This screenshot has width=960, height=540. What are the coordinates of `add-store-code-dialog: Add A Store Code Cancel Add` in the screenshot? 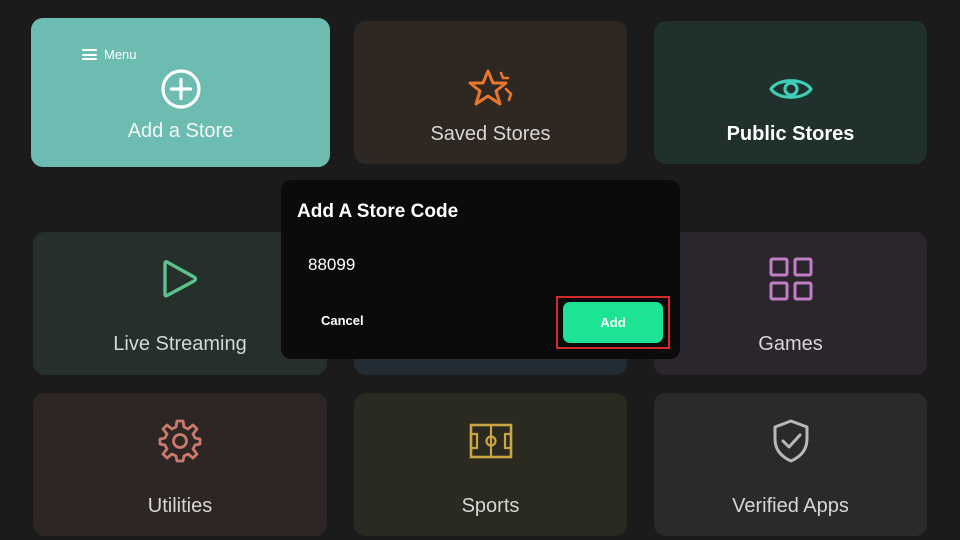 It's located at (480, 269).